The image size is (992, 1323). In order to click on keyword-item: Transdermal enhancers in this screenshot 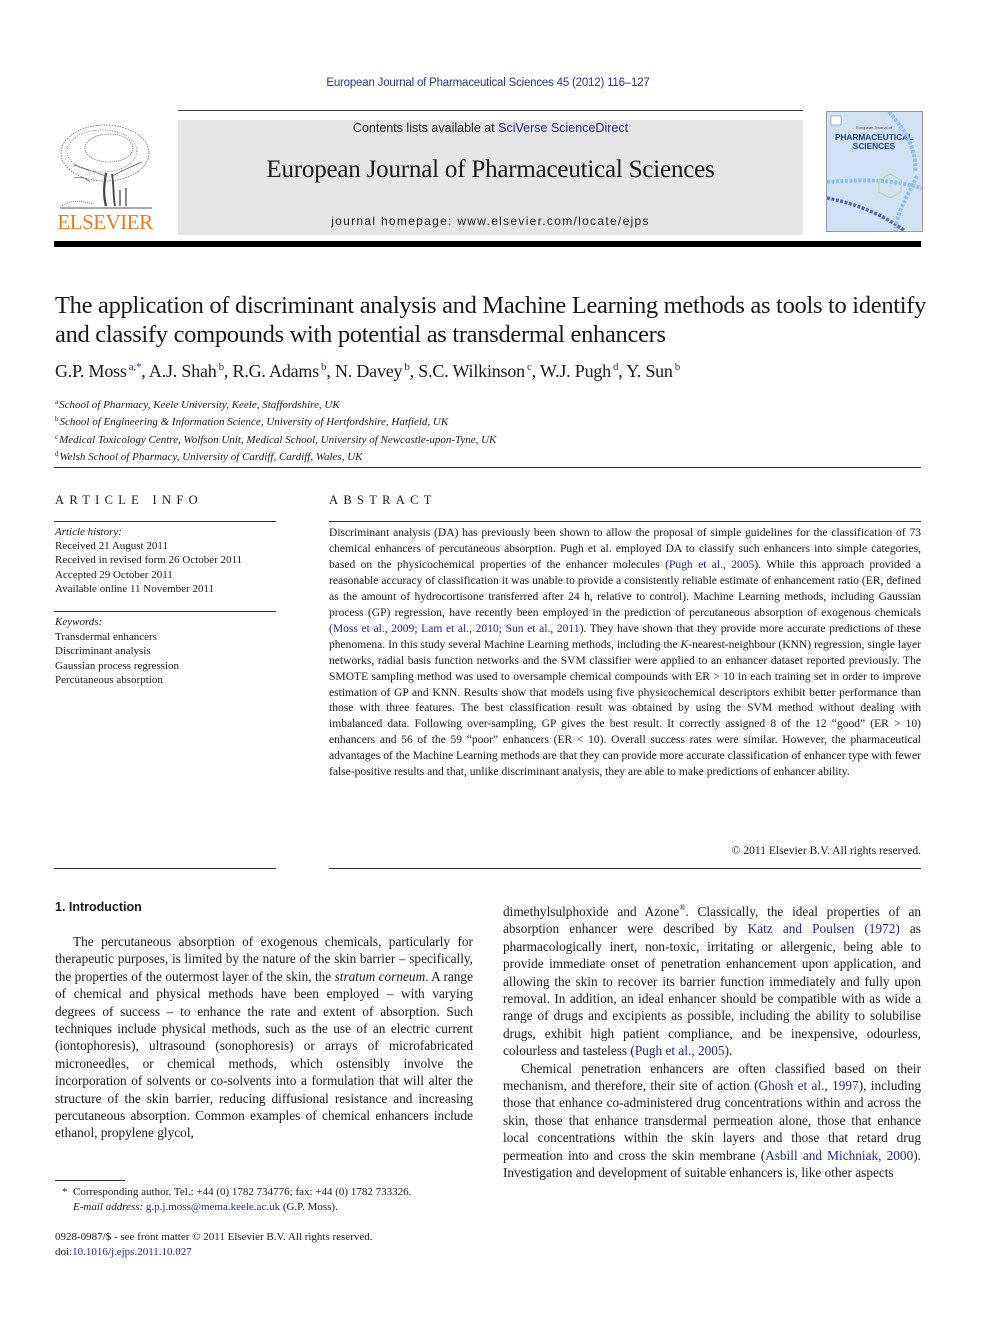, I will do `click(106, 636)`.